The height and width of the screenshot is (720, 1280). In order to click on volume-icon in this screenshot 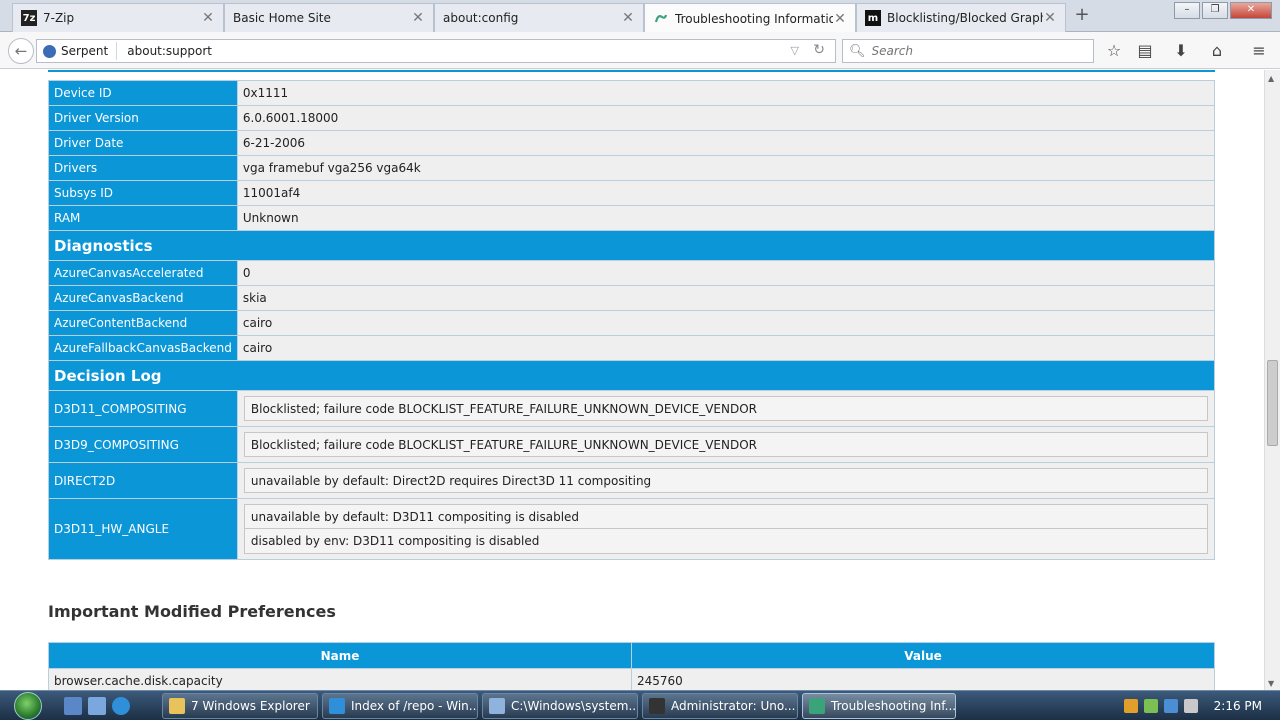, I will do `click(1190, 706)`.